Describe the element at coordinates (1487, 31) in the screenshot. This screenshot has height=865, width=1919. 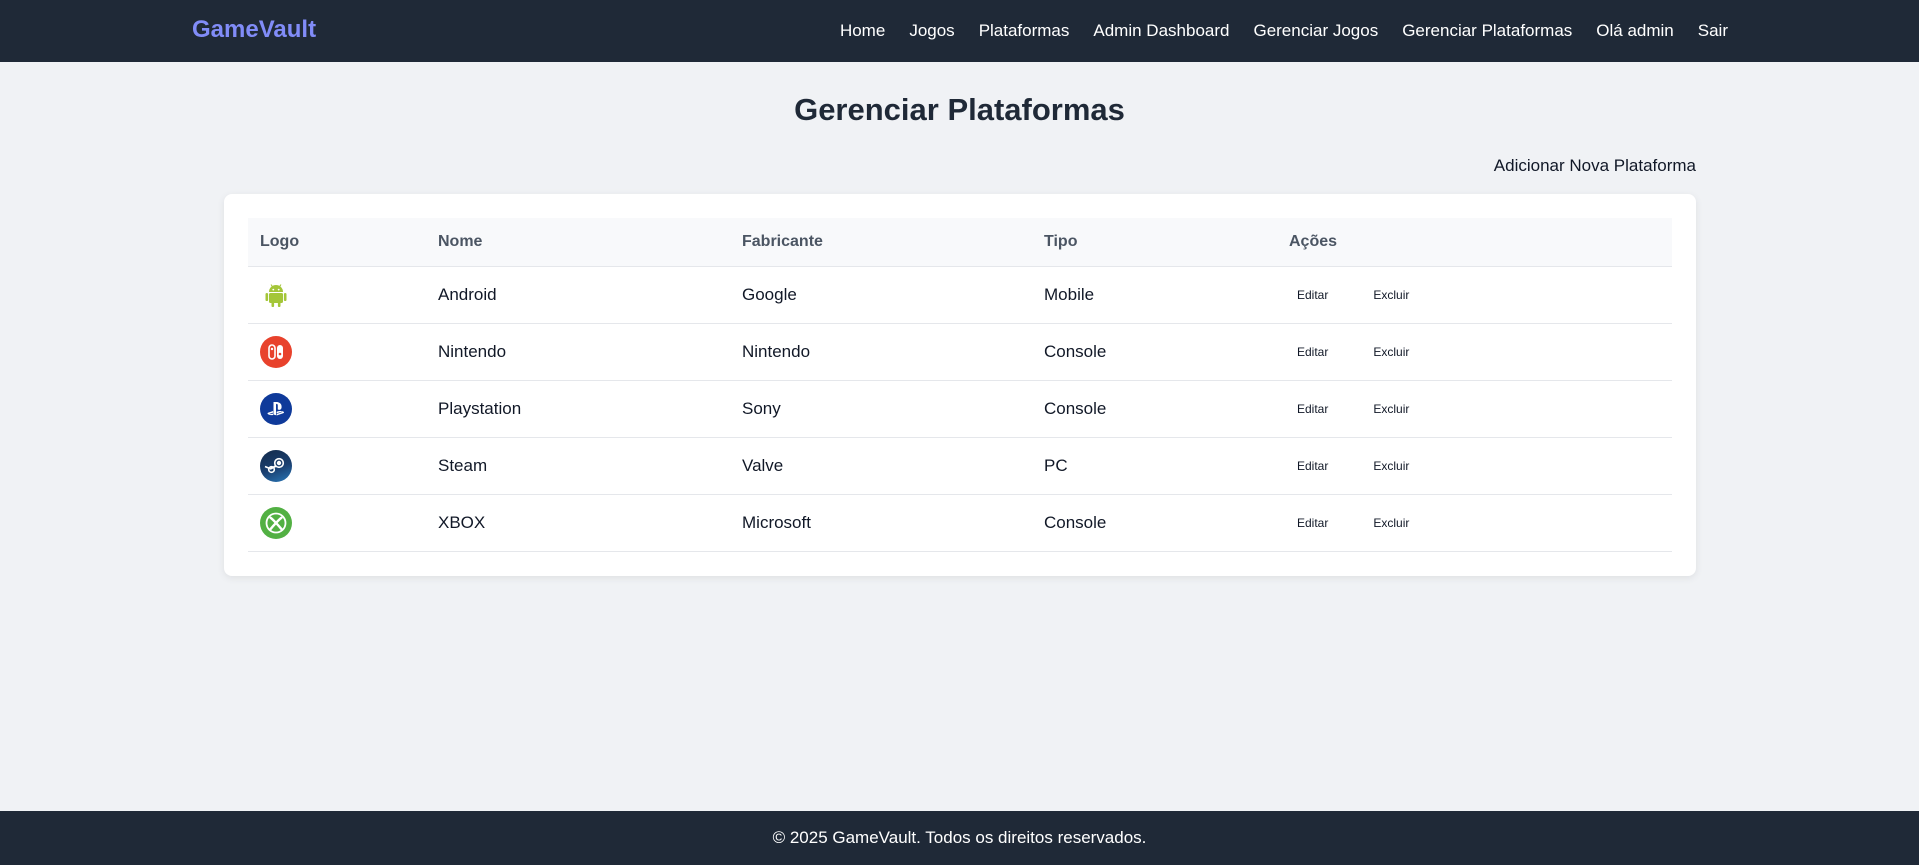
I see `nav-gerenciar-plataformas: Gerenciar Plataformas` at that location.